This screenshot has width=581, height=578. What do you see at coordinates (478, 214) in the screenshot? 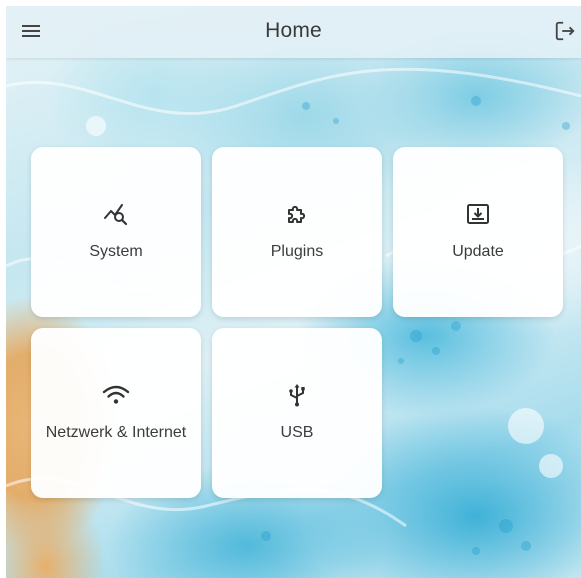
I see `download-tray-icon` at bounding box center [478, 214].